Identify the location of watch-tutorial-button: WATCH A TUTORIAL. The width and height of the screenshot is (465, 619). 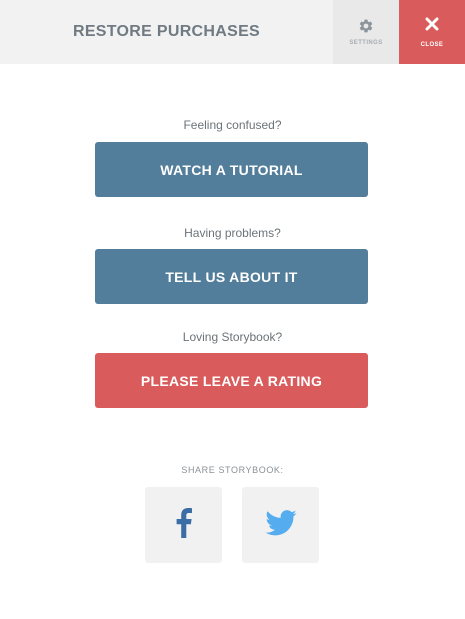
(231, 169).